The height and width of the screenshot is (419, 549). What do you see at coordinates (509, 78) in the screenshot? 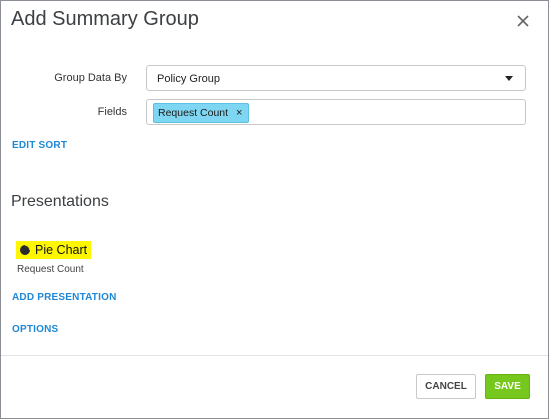
I see `chevron-down-icon` at bounding box center [509, 78].